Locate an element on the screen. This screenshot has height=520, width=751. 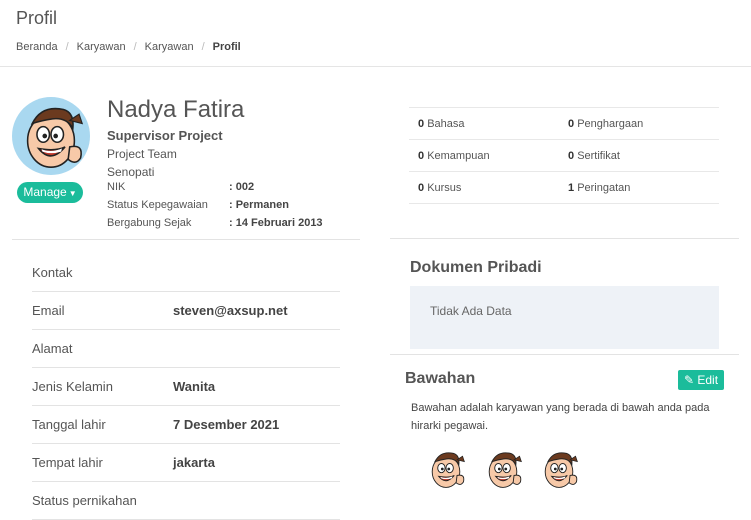
breadcrumb-home-link: Beranda is located at coordinates (37, 47).